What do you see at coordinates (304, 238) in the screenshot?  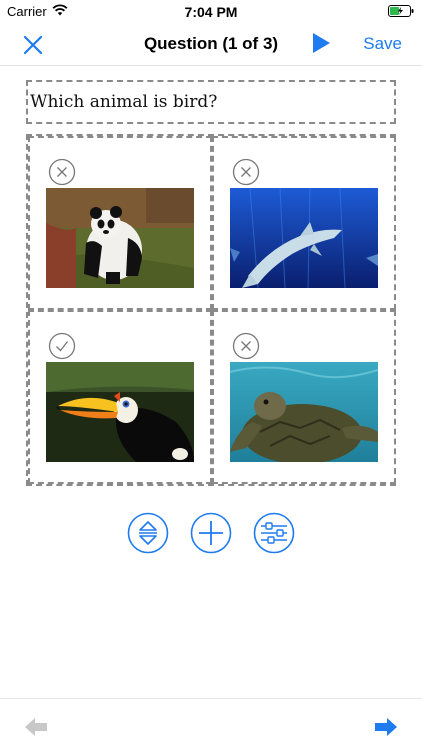 I see `shark-image` at bounding box center [304, 238].